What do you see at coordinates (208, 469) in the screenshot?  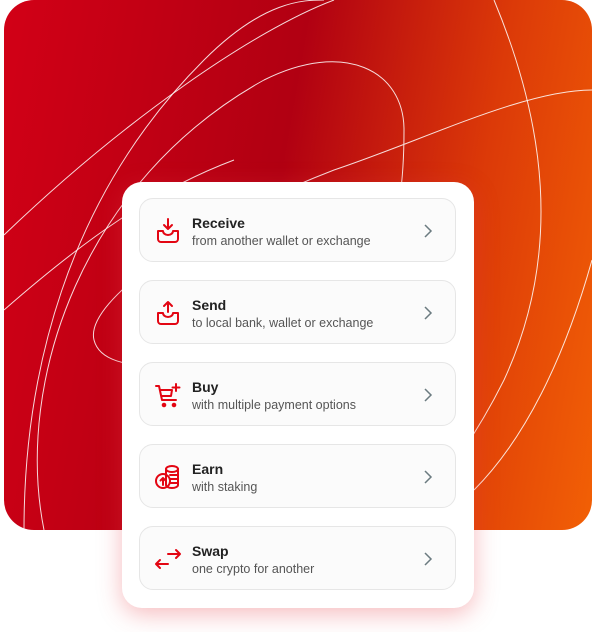 I see `action-title: Earn` at bounding box center [208, 469].